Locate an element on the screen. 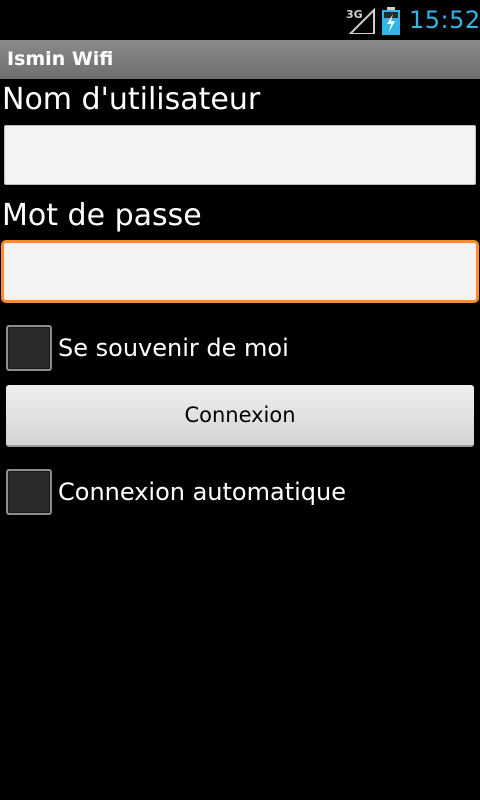  remember-me-row: Se souvenir de moi is located at coordinates (147, 348).